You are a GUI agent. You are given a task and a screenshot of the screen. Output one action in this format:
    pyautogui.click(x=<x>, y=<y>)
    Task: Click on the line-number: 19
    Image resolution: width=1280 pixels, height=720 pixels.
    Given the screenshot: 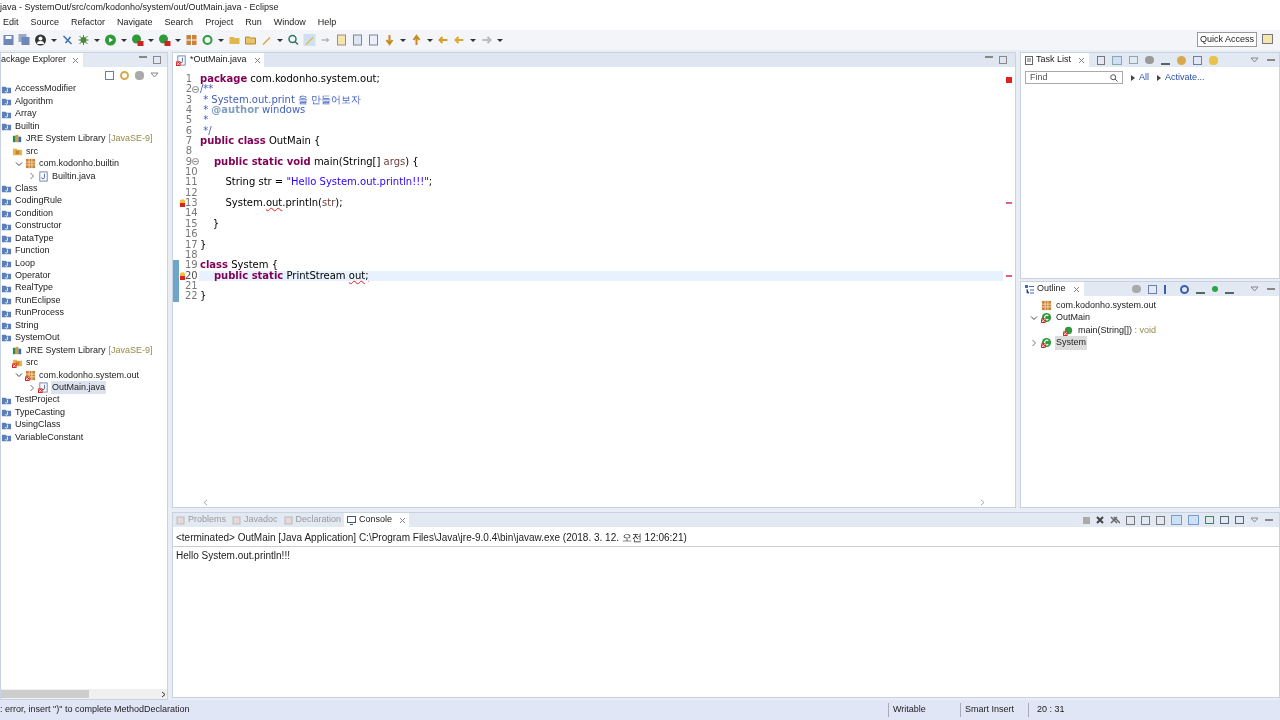 What is the action you would take?
    pyautogui.click(x=191, y=265)
    